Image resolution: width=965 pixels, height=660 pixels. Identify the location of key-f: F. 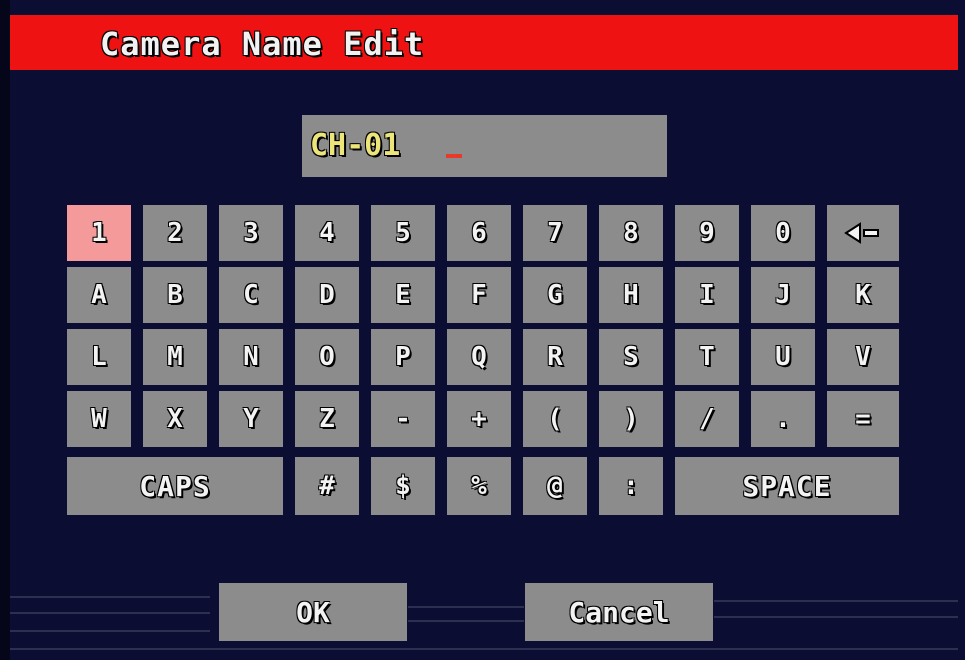
(479, 295).